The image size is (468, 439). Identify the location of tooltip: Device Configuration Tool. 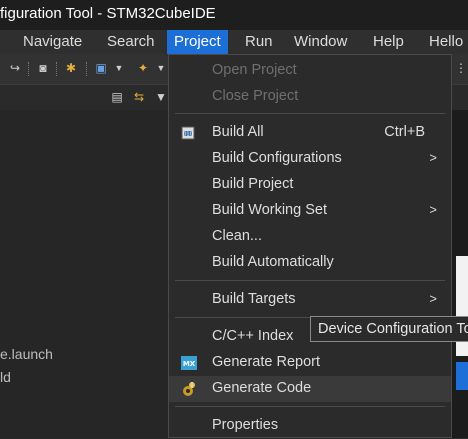
(389, 329).